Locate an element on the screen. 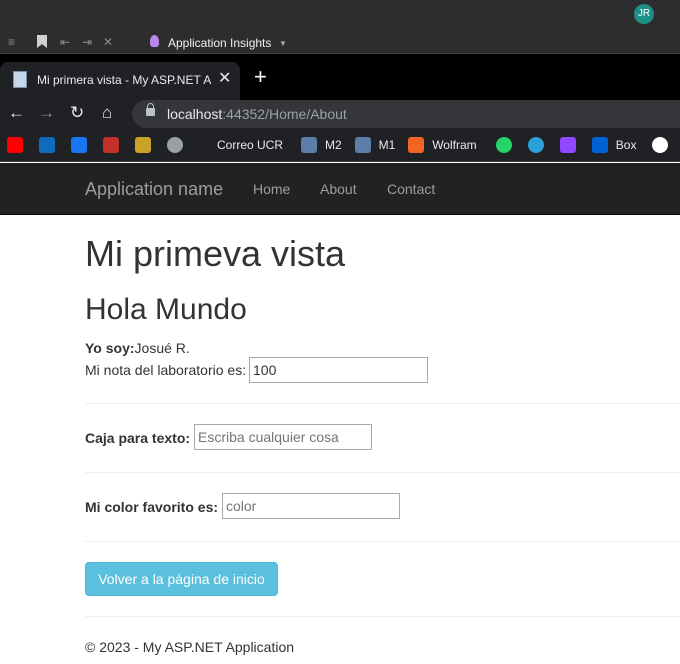  prev-bookmark-icon: ⇤ is located at coordinates (65, 42).